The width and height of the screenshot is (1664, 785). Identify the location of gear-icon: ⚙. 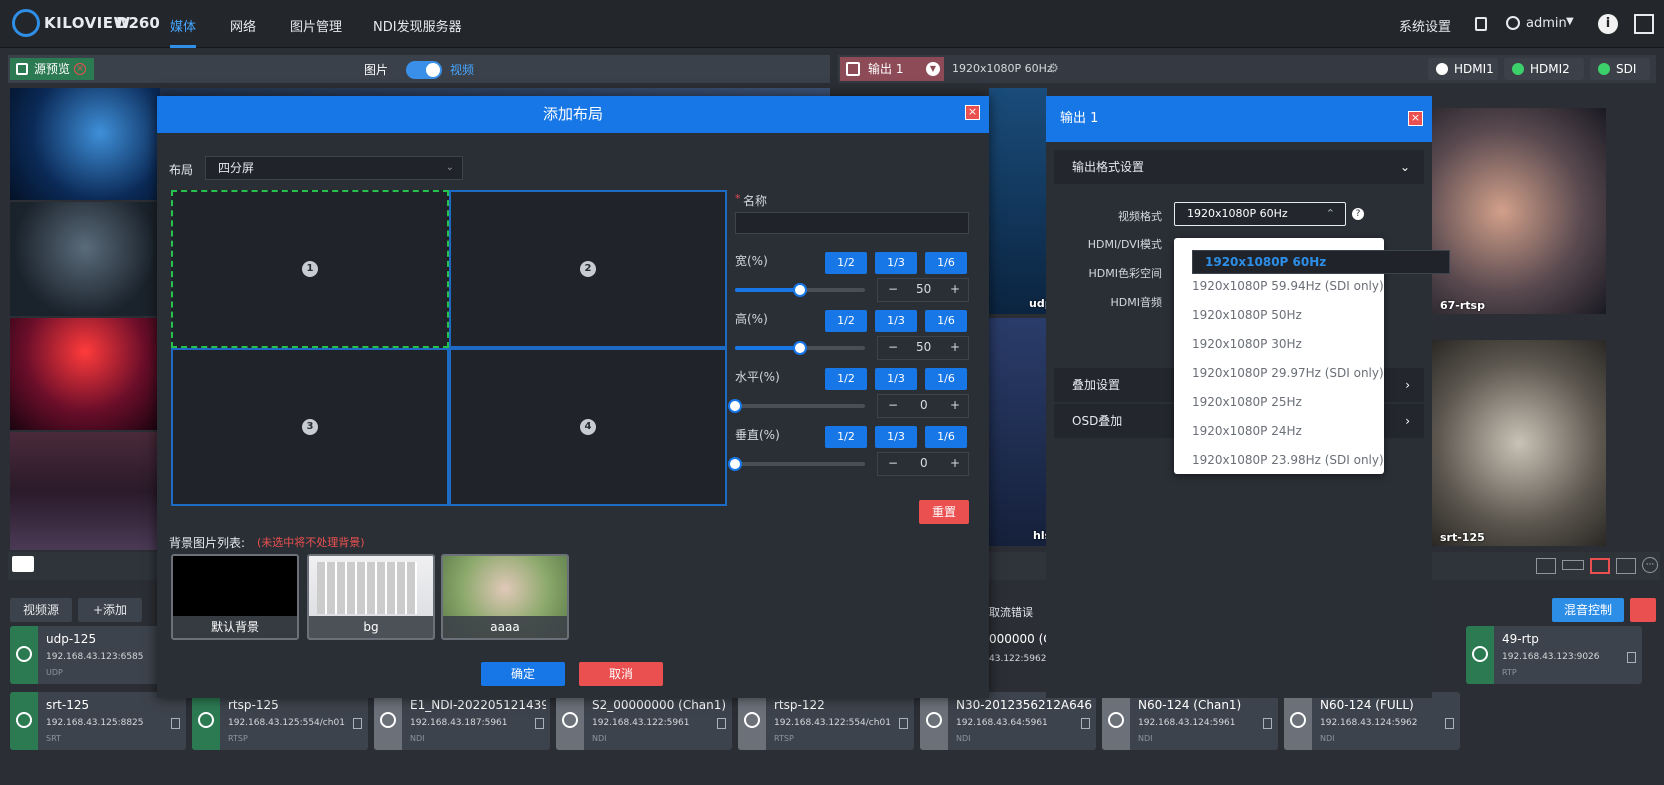
(1053, 68).